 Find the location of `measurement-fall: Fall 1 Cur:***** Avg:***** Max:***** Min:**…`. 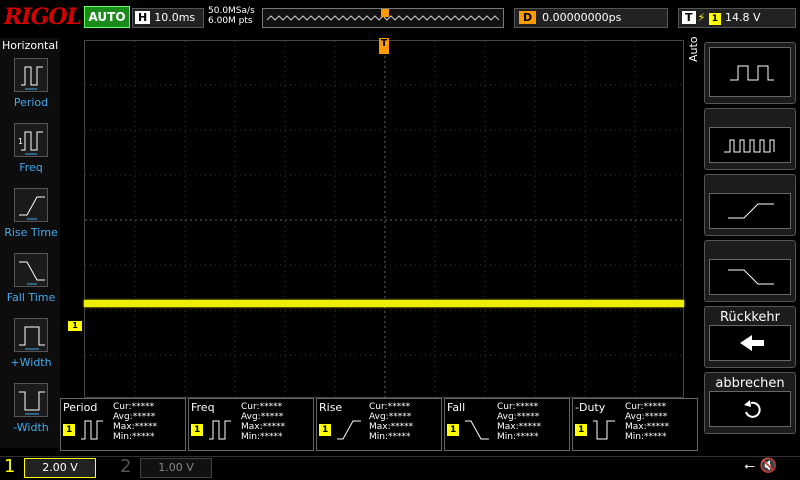

measurement-fall: Fall 1 Cur:***** Avg:***** Max:***** Min:**… is located at coordinates (507, 424).